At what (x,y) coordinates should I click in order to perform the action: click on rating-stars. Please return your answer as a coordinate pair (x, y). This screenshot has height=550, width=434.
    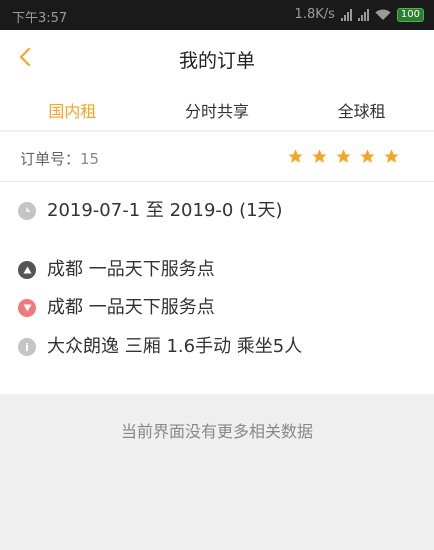
    Looking at the image, I should click on (343, 156).